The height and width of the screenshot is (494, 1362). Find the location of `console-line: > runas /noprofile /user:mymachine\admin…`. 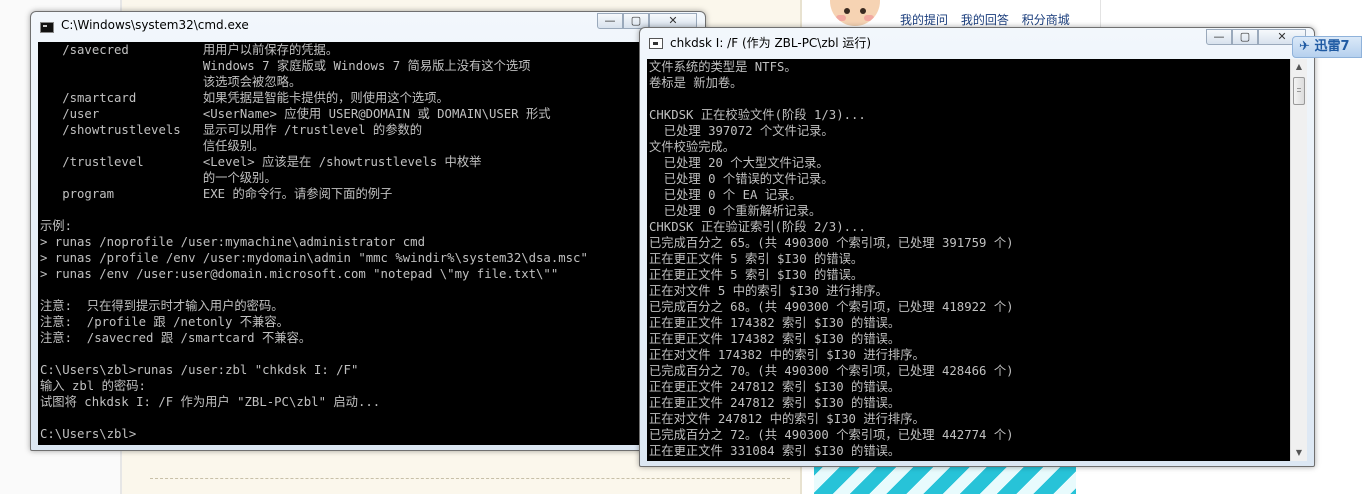

console-line: > runas /noprofile /user:mymachine\admin… is located at coordinates (232, 242).